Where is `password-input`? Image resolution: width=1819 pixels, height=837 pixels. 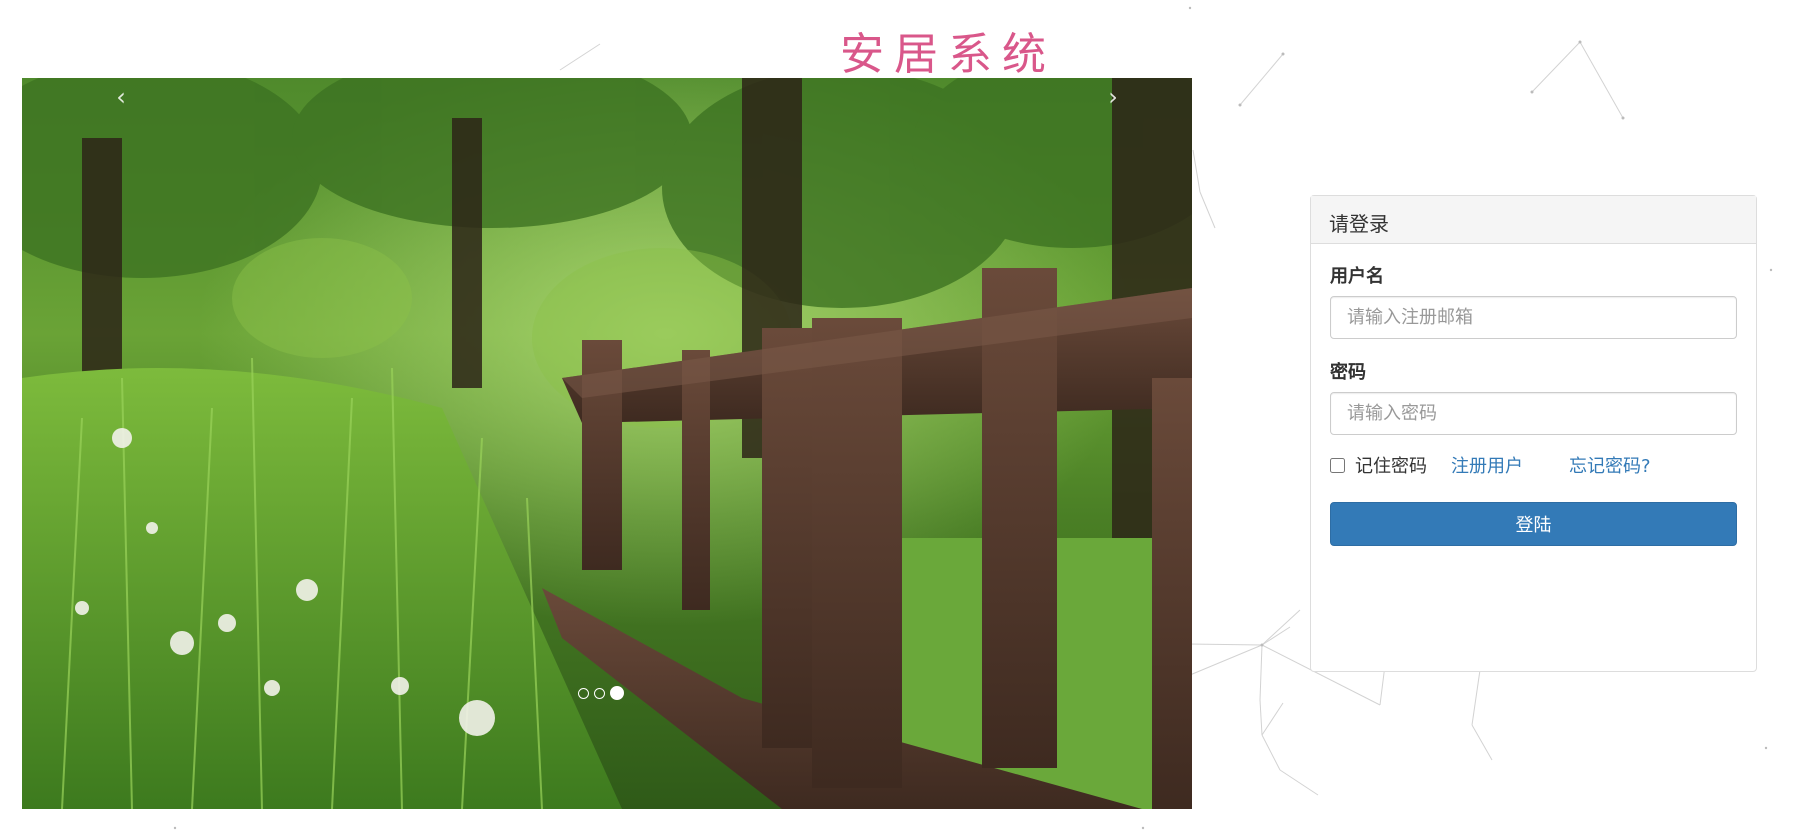 password-input is located at coordinates (1533, 413).